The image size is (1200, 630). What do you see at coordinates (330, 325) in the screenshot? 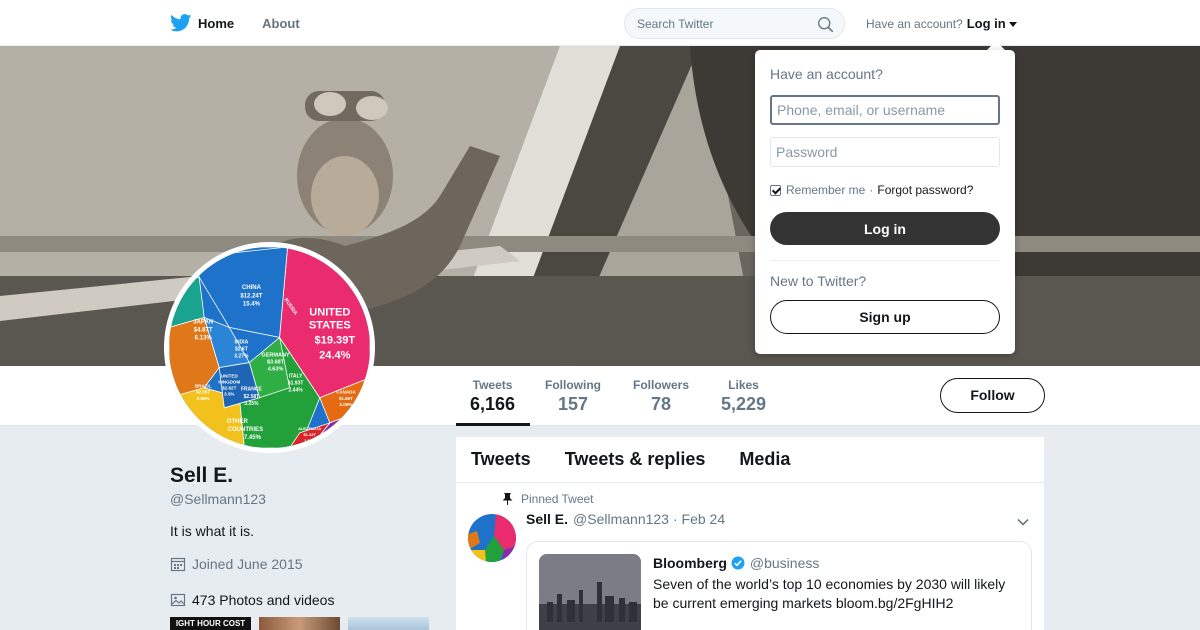
I see `avatar-label-us-2: STATES` at bounding box center [330, 325].